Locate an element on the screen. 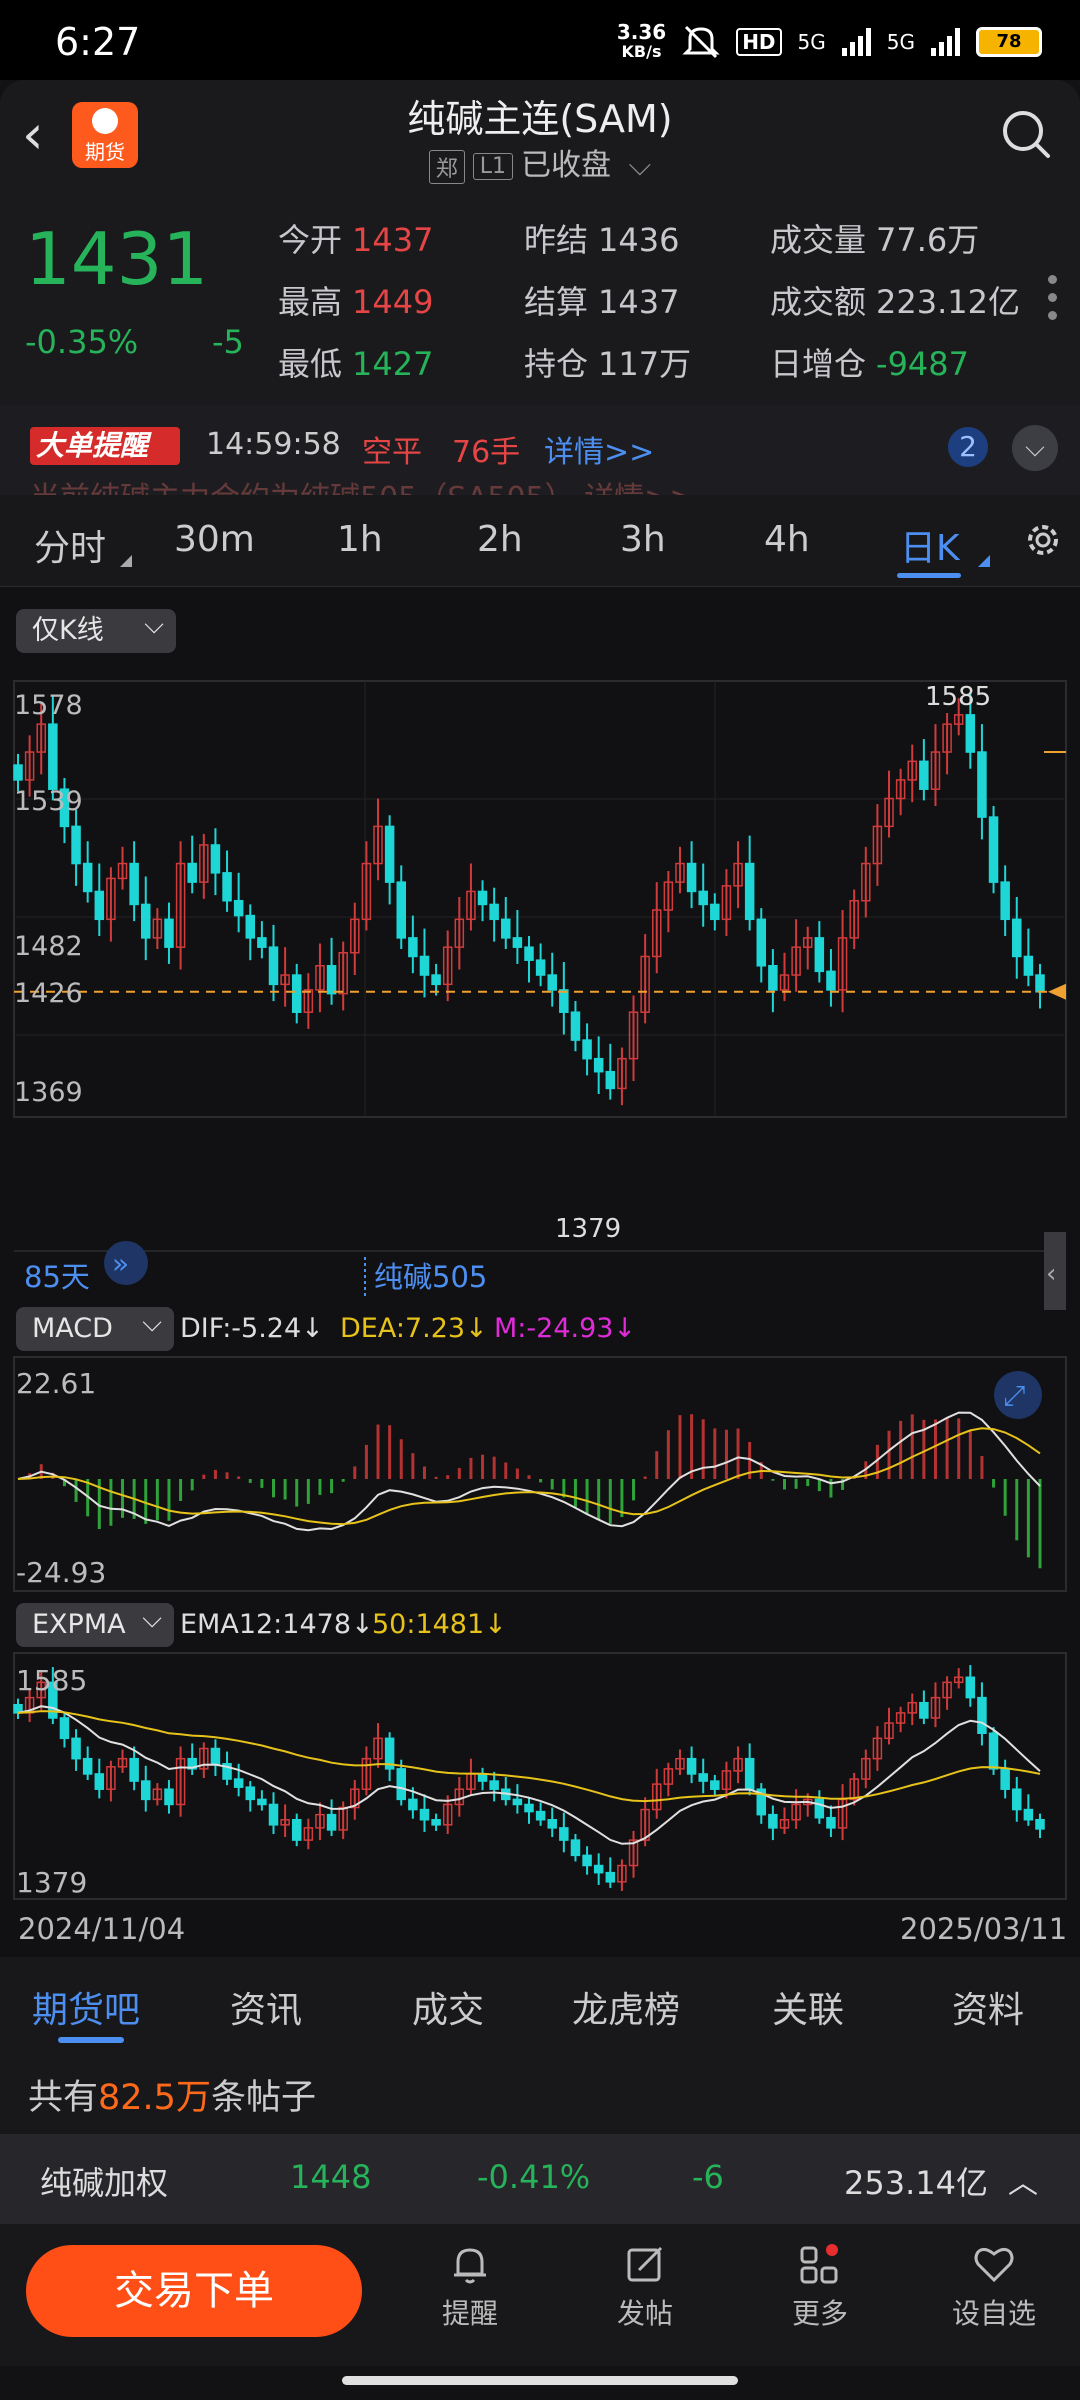 This screenshot has width=1080, height=2400. mute-icon is located at coordinates (701, 42).